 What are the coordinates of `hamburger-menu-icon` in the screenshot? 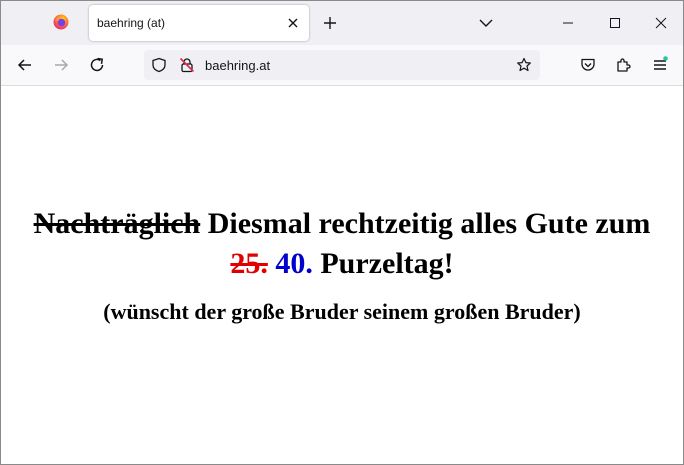 It's located at (660, 65).